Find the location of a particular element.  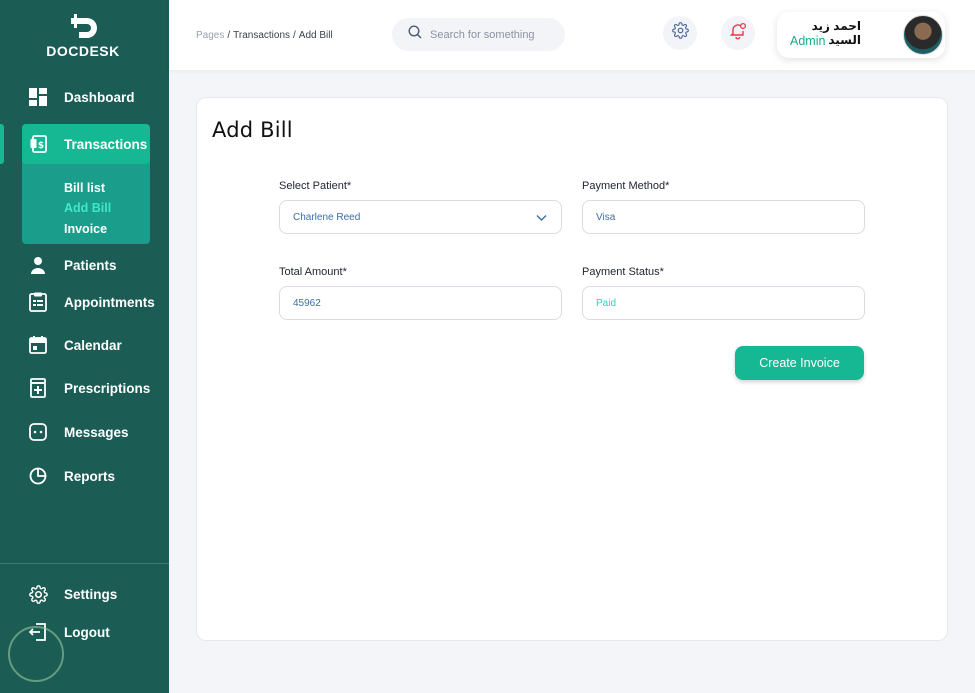

page-title: Add Bill is located at coordinates (252, 130).